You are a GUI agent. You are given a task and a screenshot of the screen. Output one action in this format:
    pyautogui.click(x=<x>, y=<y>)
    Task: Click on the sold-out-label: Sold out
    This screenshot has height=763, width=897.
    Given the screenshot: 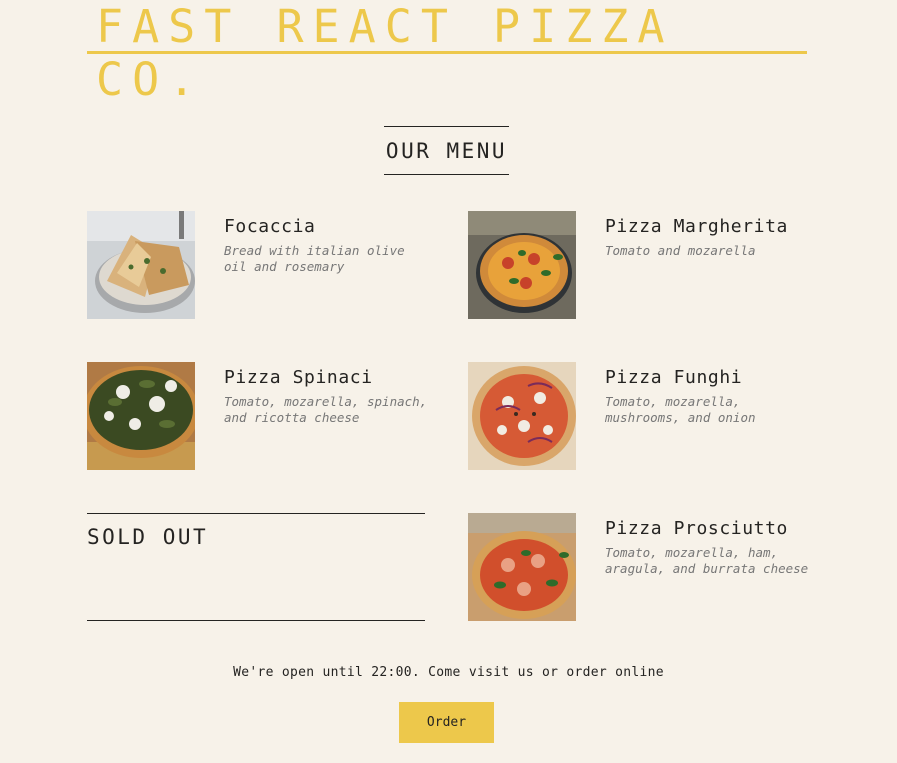 What is the action you would take?
    pyautogui.click(x=148, y=537)
    